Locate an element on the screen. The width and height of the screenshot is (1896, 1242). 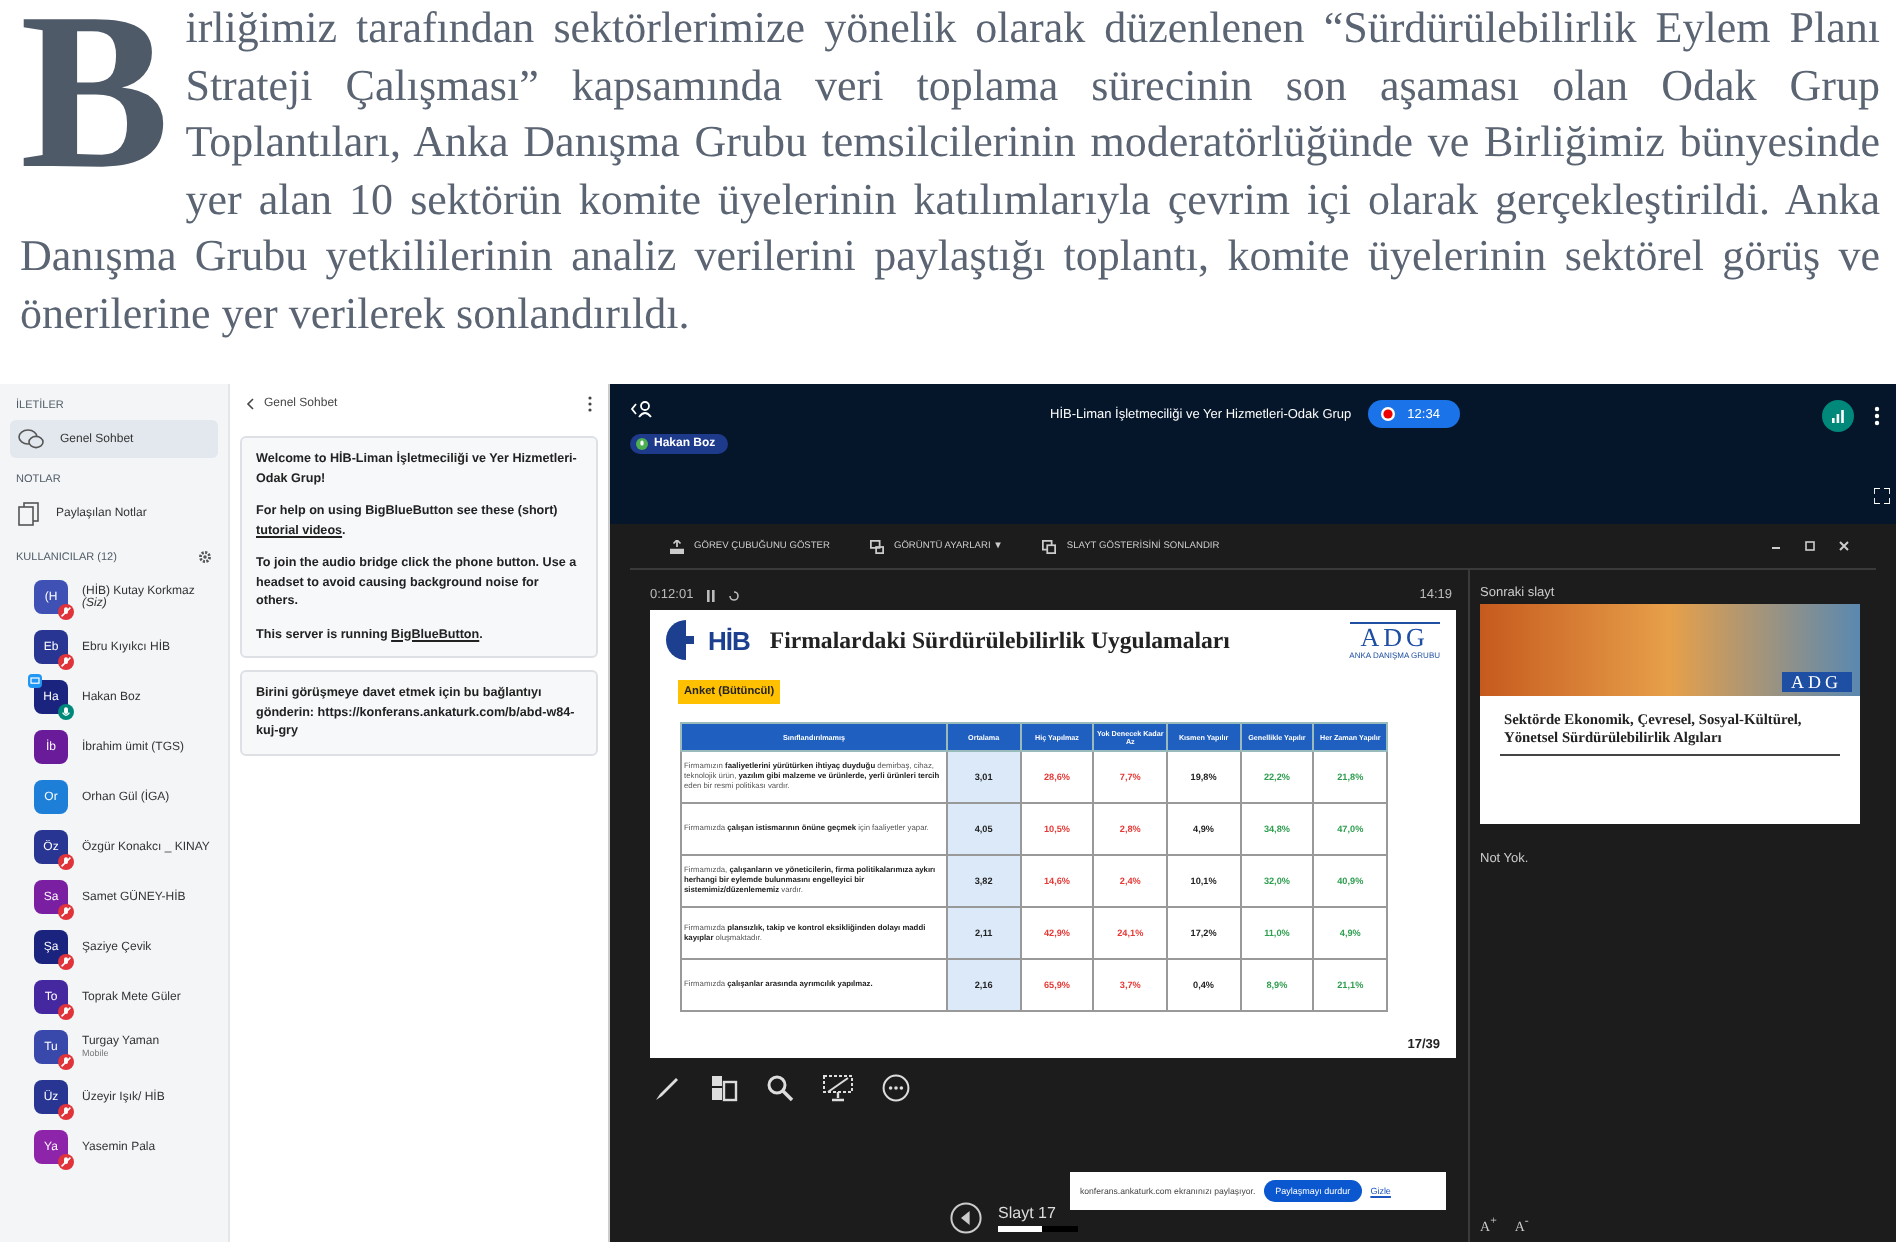
user-list-toggle-icon is located at coordinates (642, 409).